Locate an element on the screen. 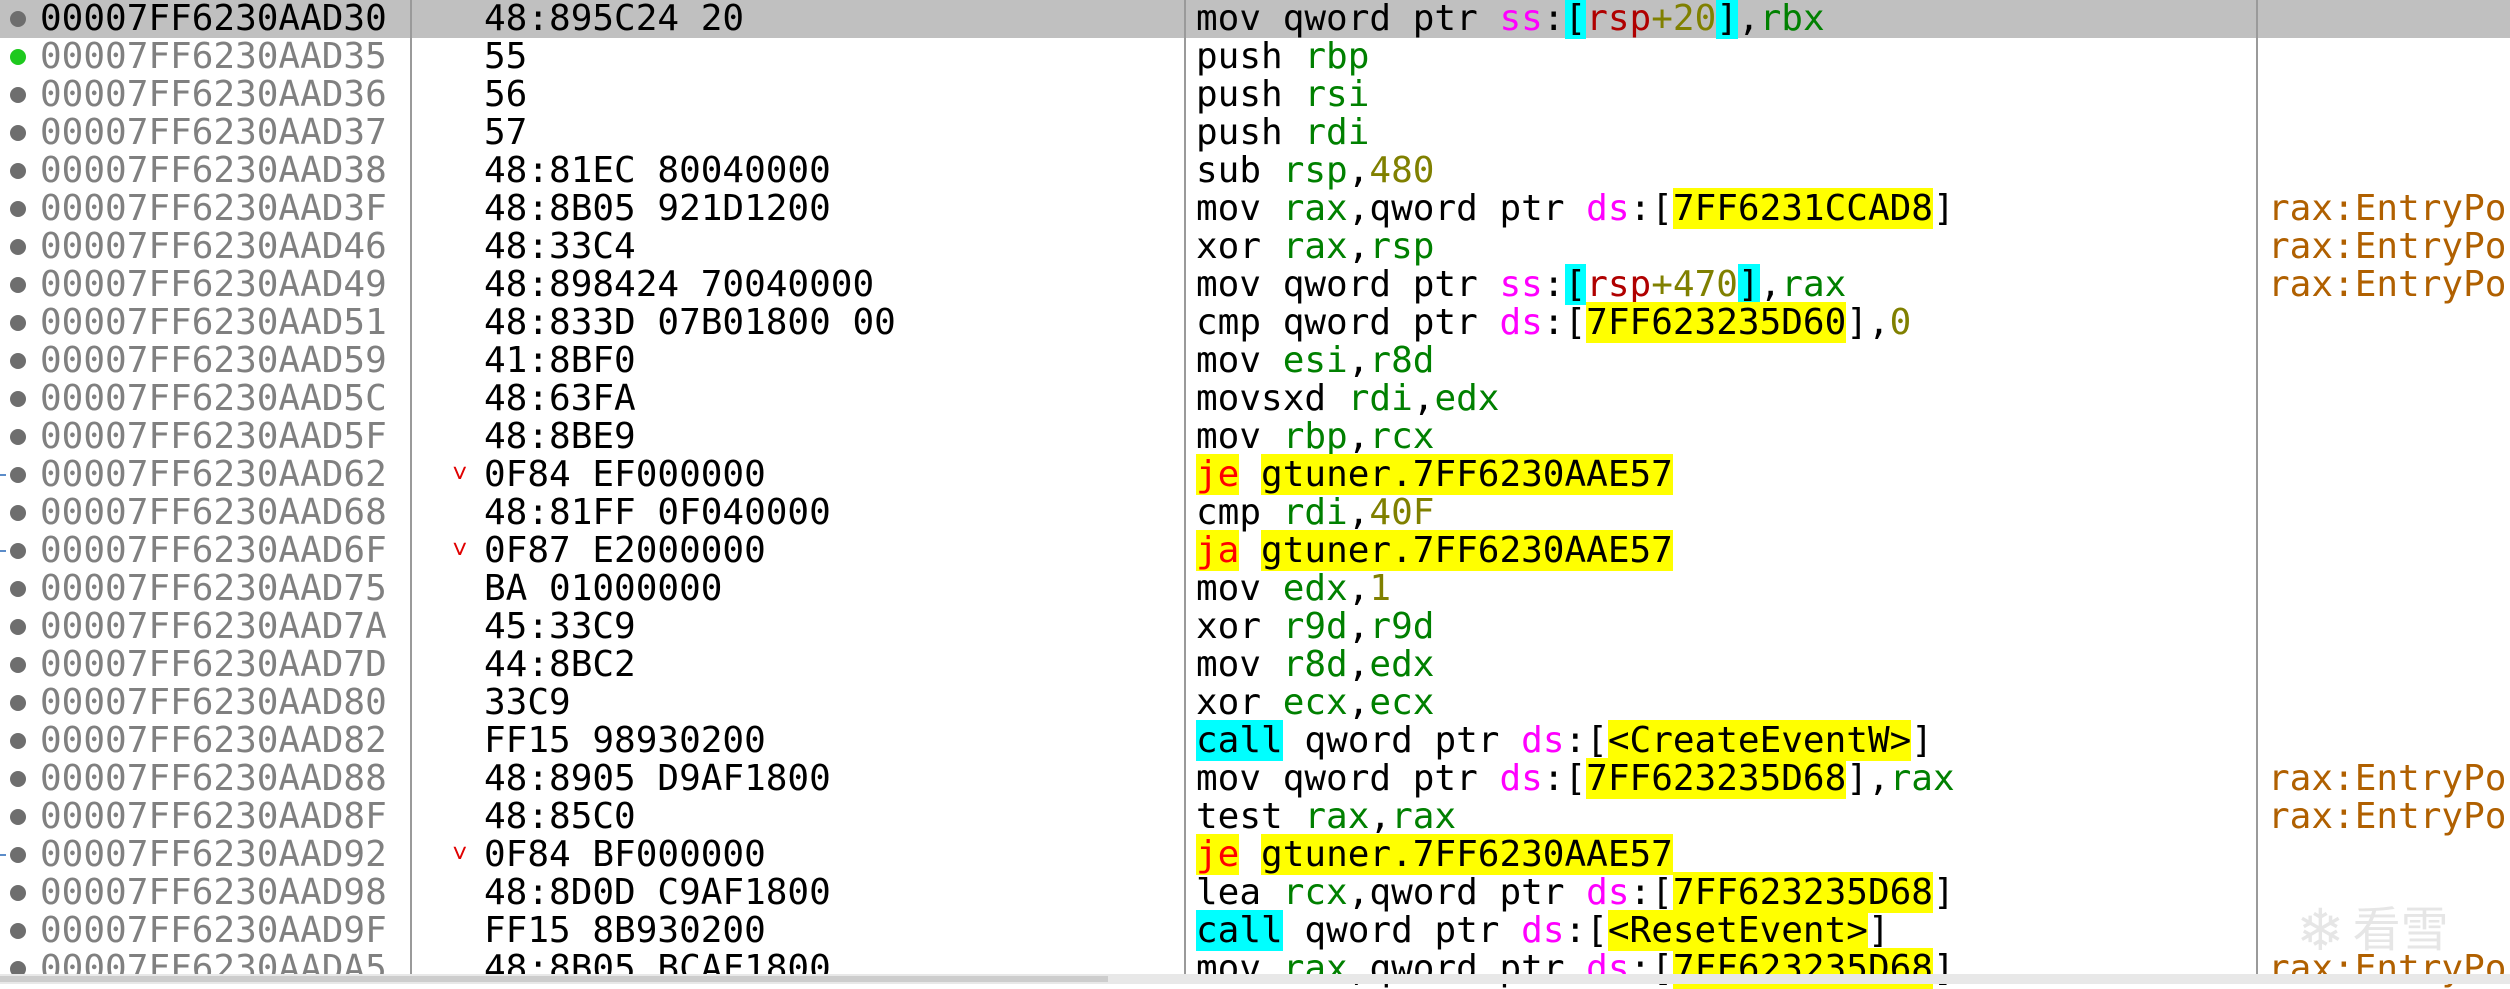 Image resolution: width=2510 pixels, height=989 pixels. instruction-token: 7FF623235D60 is located at coordinates (1716, 322).